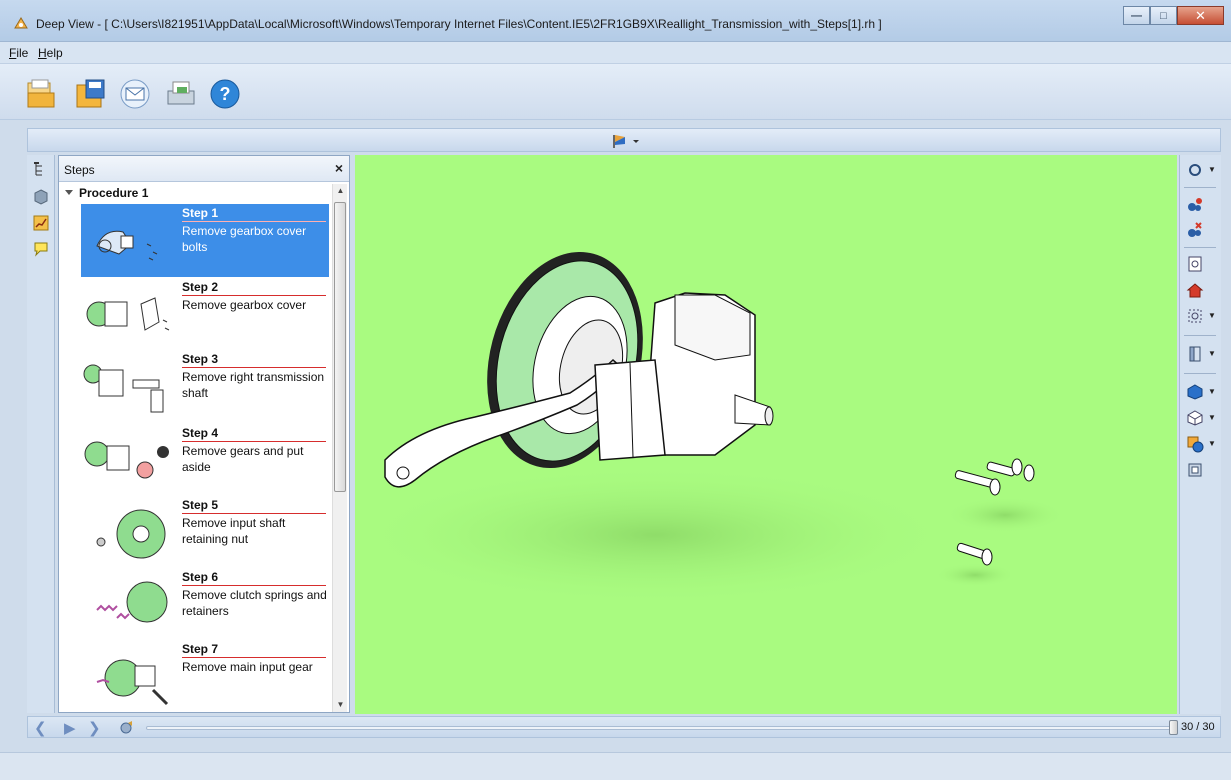  I want to click on comment-icon, so click(41, 249).